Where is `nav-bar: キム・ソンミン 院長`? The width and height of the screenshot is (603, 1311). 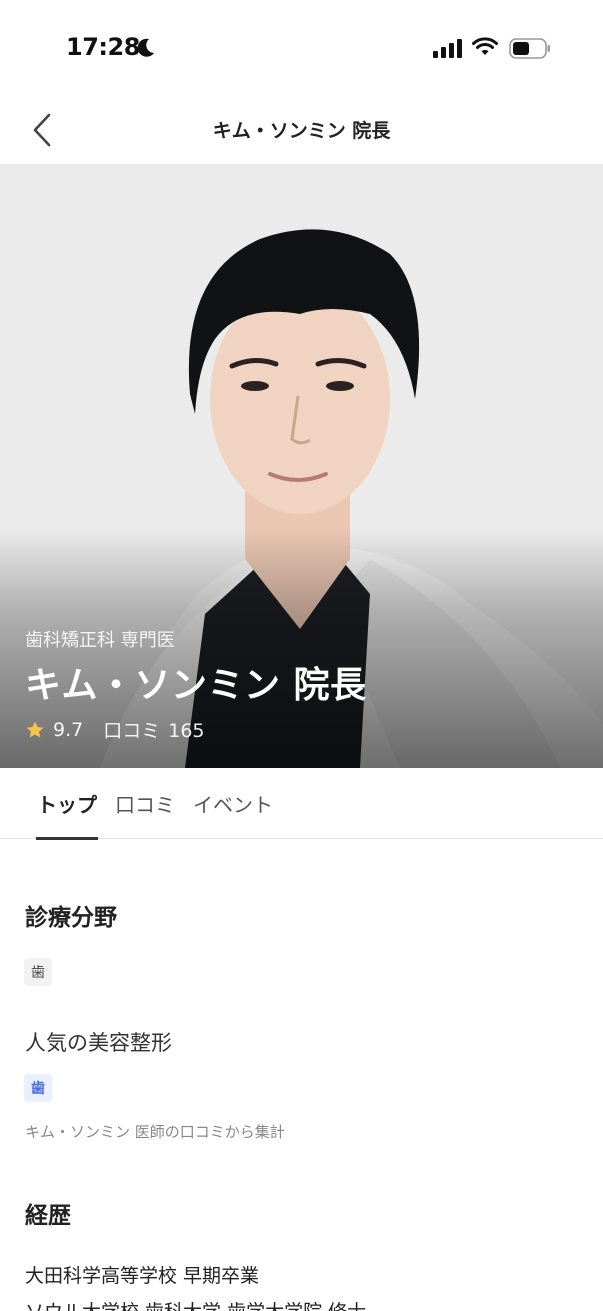
nav-bar: キム・ソンミン 院長 is located at coordinates (301, 130).